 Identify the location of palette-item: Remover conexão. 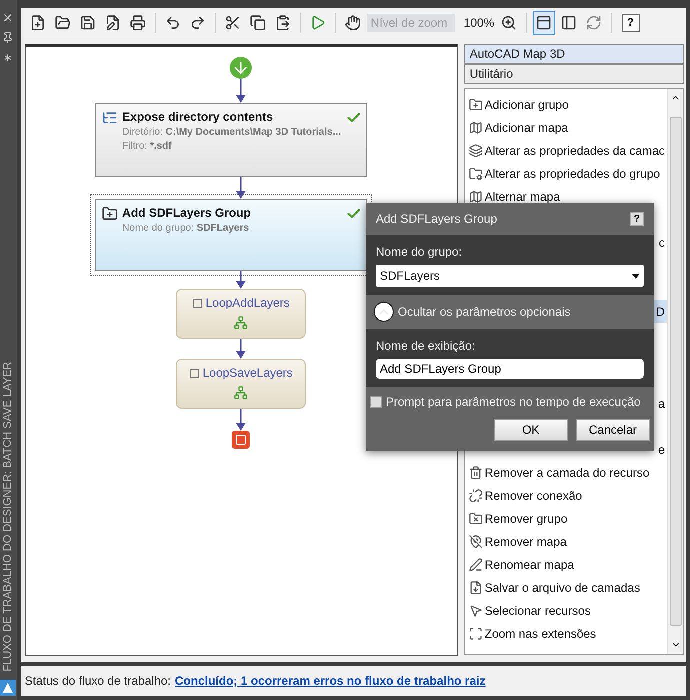
(565, 495).